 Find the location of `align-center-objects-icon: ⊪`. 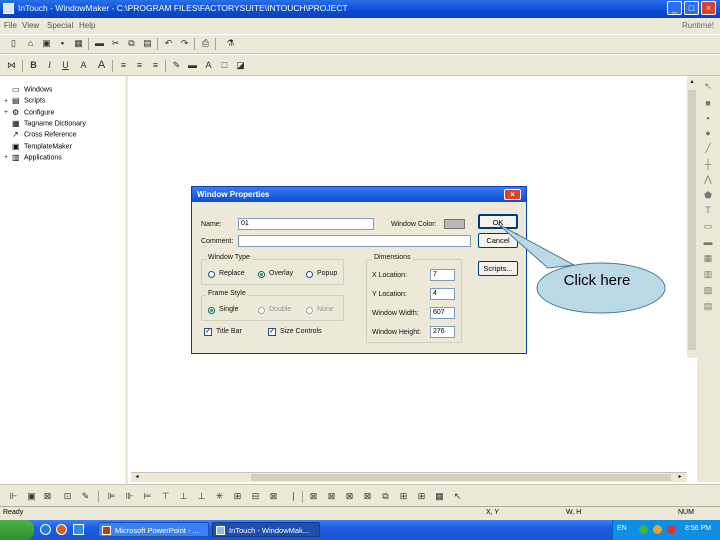

align-center-objects-icon: ⊪ is located at coordinates (129, 496).